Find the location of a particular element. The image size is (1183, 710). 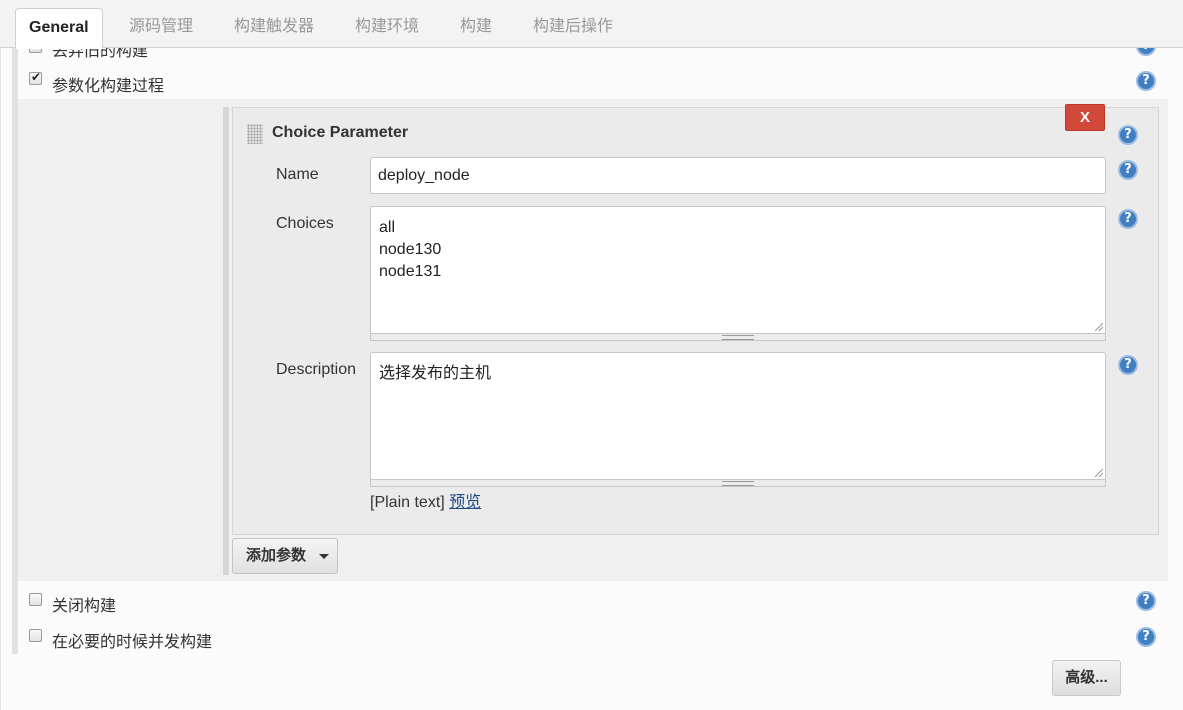

description-resize-bar is located at coordinates (738, 483).